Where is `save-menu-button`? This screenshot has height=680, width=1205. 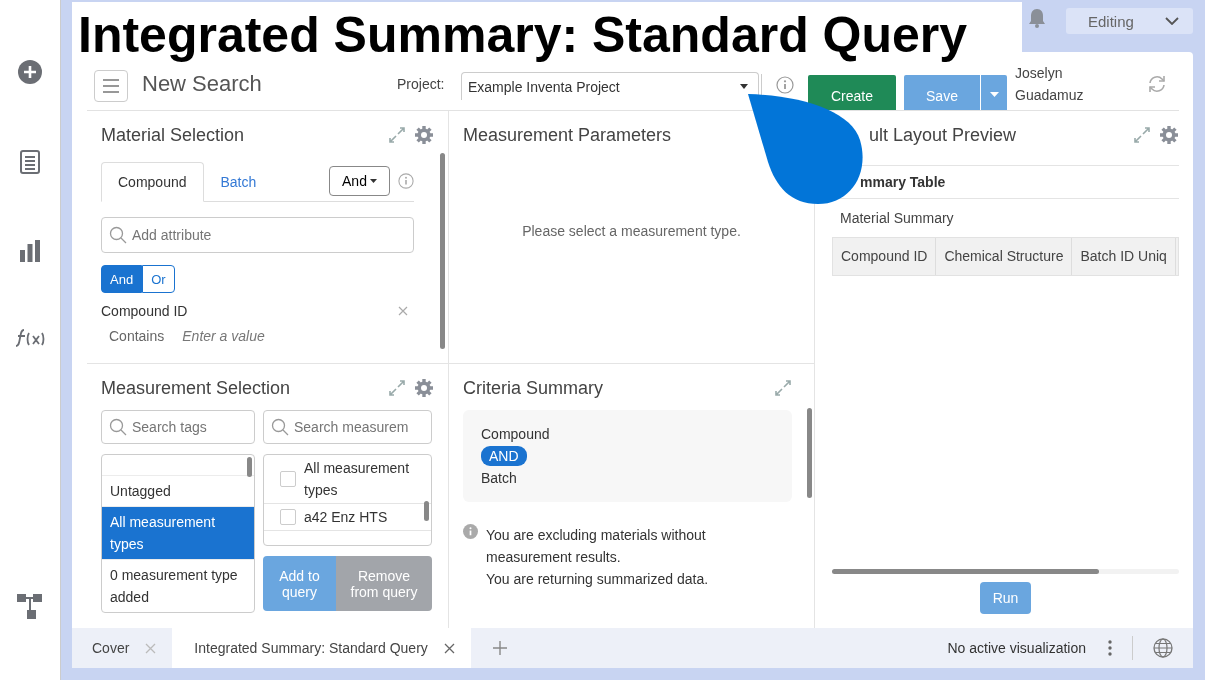
save-menu-button is located at coordinates (993, 92).